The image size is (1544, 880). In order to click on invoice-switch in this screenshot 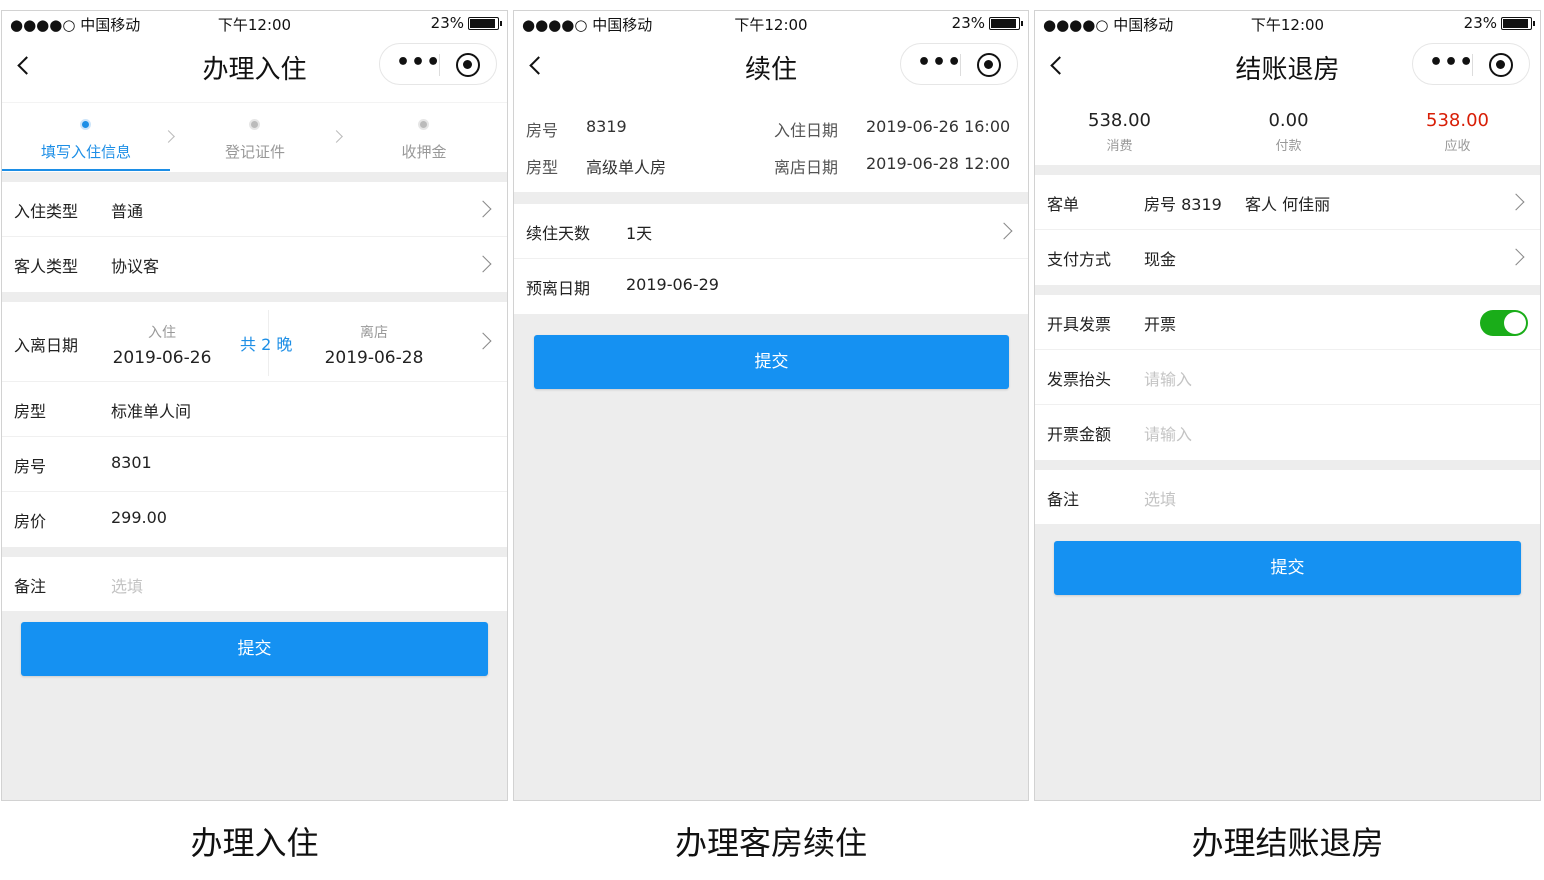, I will do `click(1504, 323)`.